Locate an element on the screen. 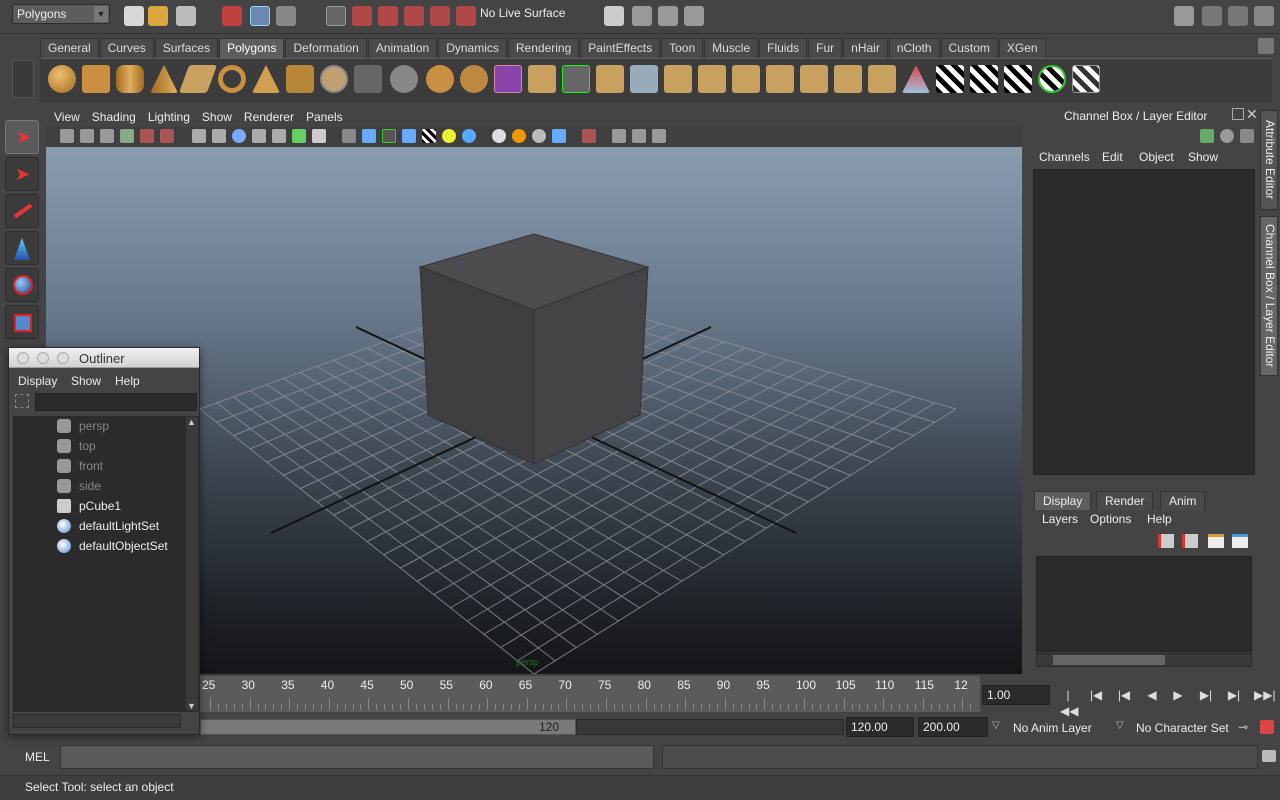 The height and width of the screenshot is (800, 1280). poly-soccer-ball-icon is located at coordinates (334, 79).